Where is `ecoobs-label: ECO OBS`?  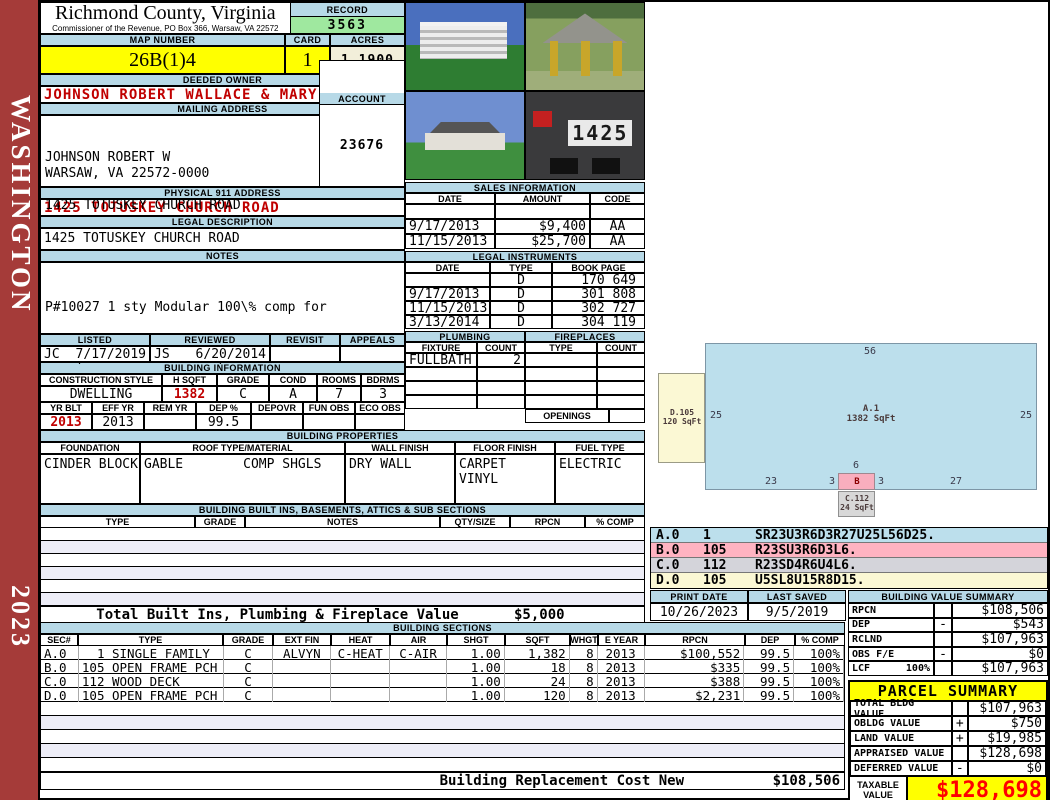
ecoobs-label: ECO OBS is located at coordinates (380, 408).